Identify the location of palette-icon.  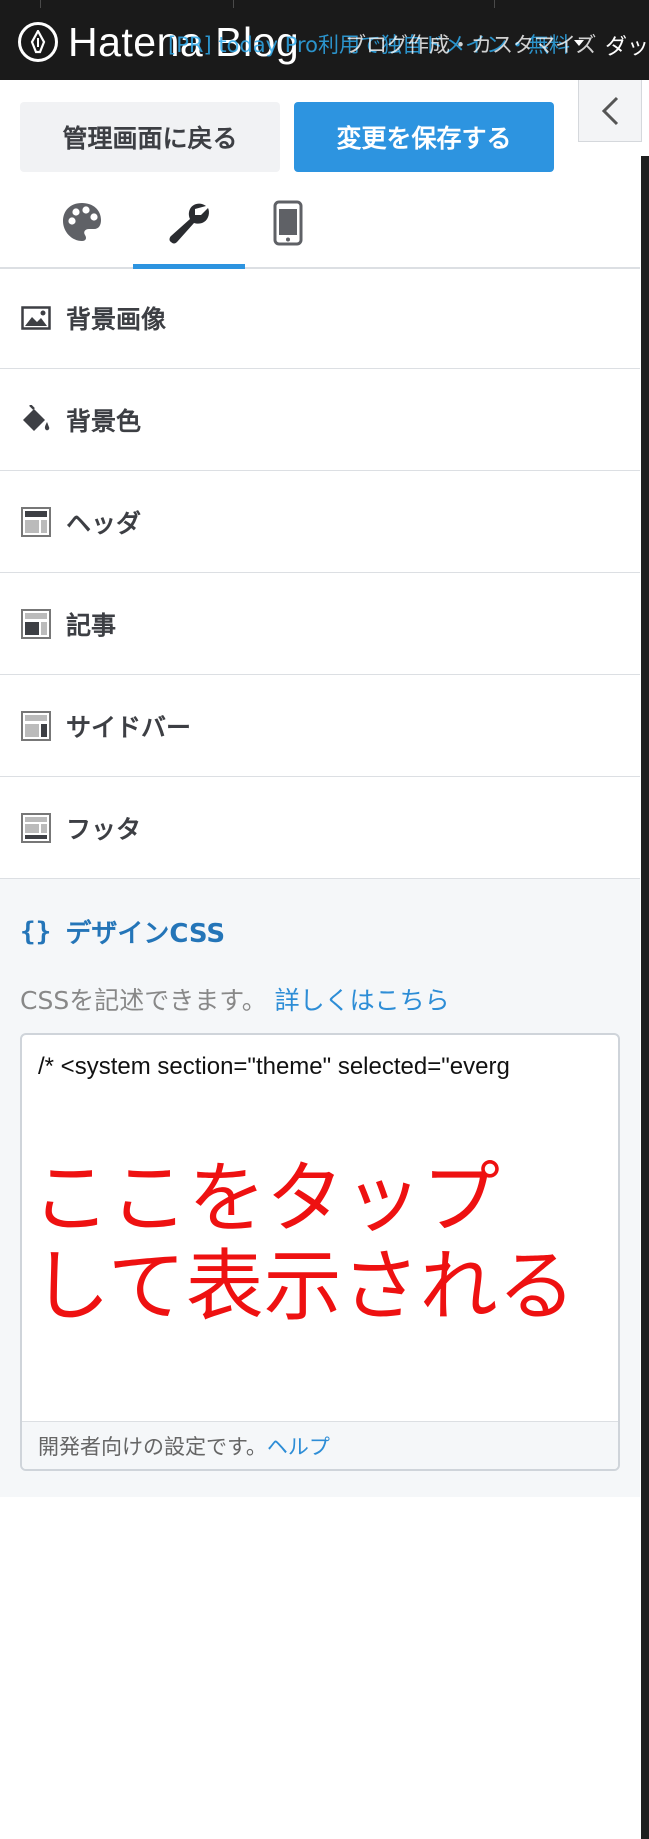
(82, 222).